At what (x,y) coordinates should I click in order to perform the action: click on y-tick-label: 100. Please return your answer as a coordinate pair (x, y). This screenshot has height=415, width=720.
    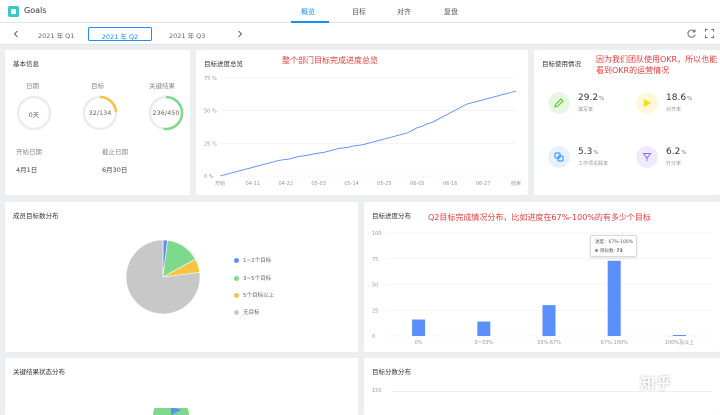
    Looking at the image, I should click on (377, 234).